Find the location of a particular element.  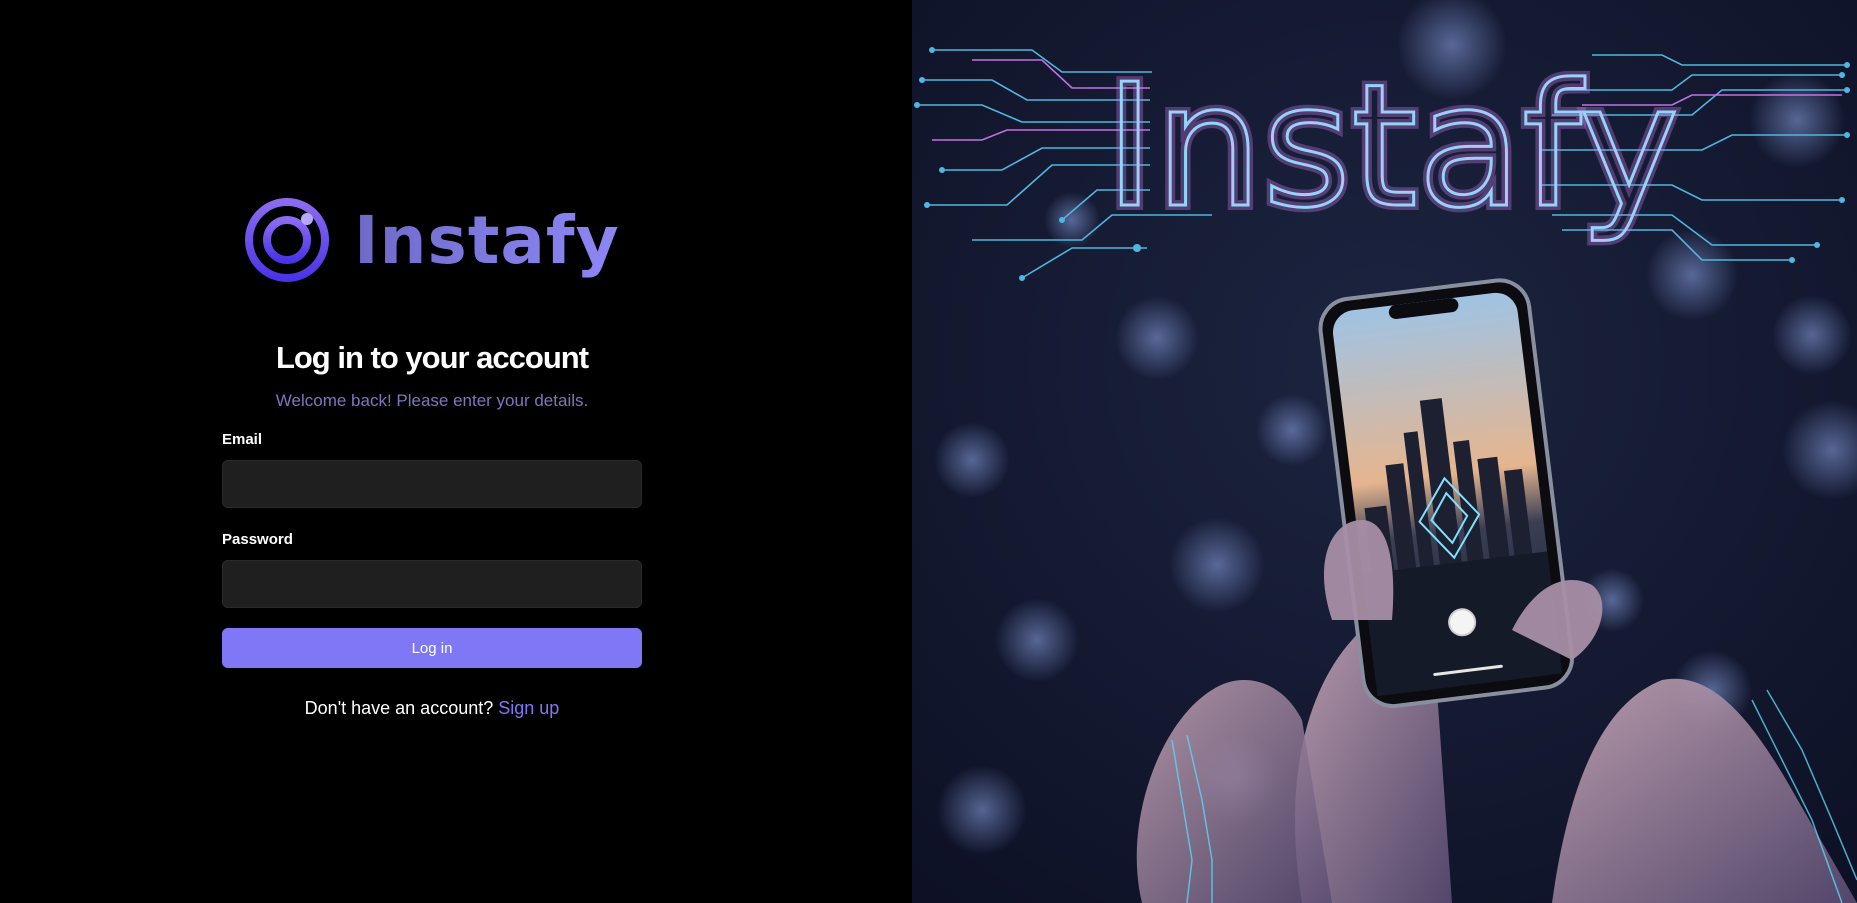

page-title: Log in to your account is located at coordinates (432, 357).